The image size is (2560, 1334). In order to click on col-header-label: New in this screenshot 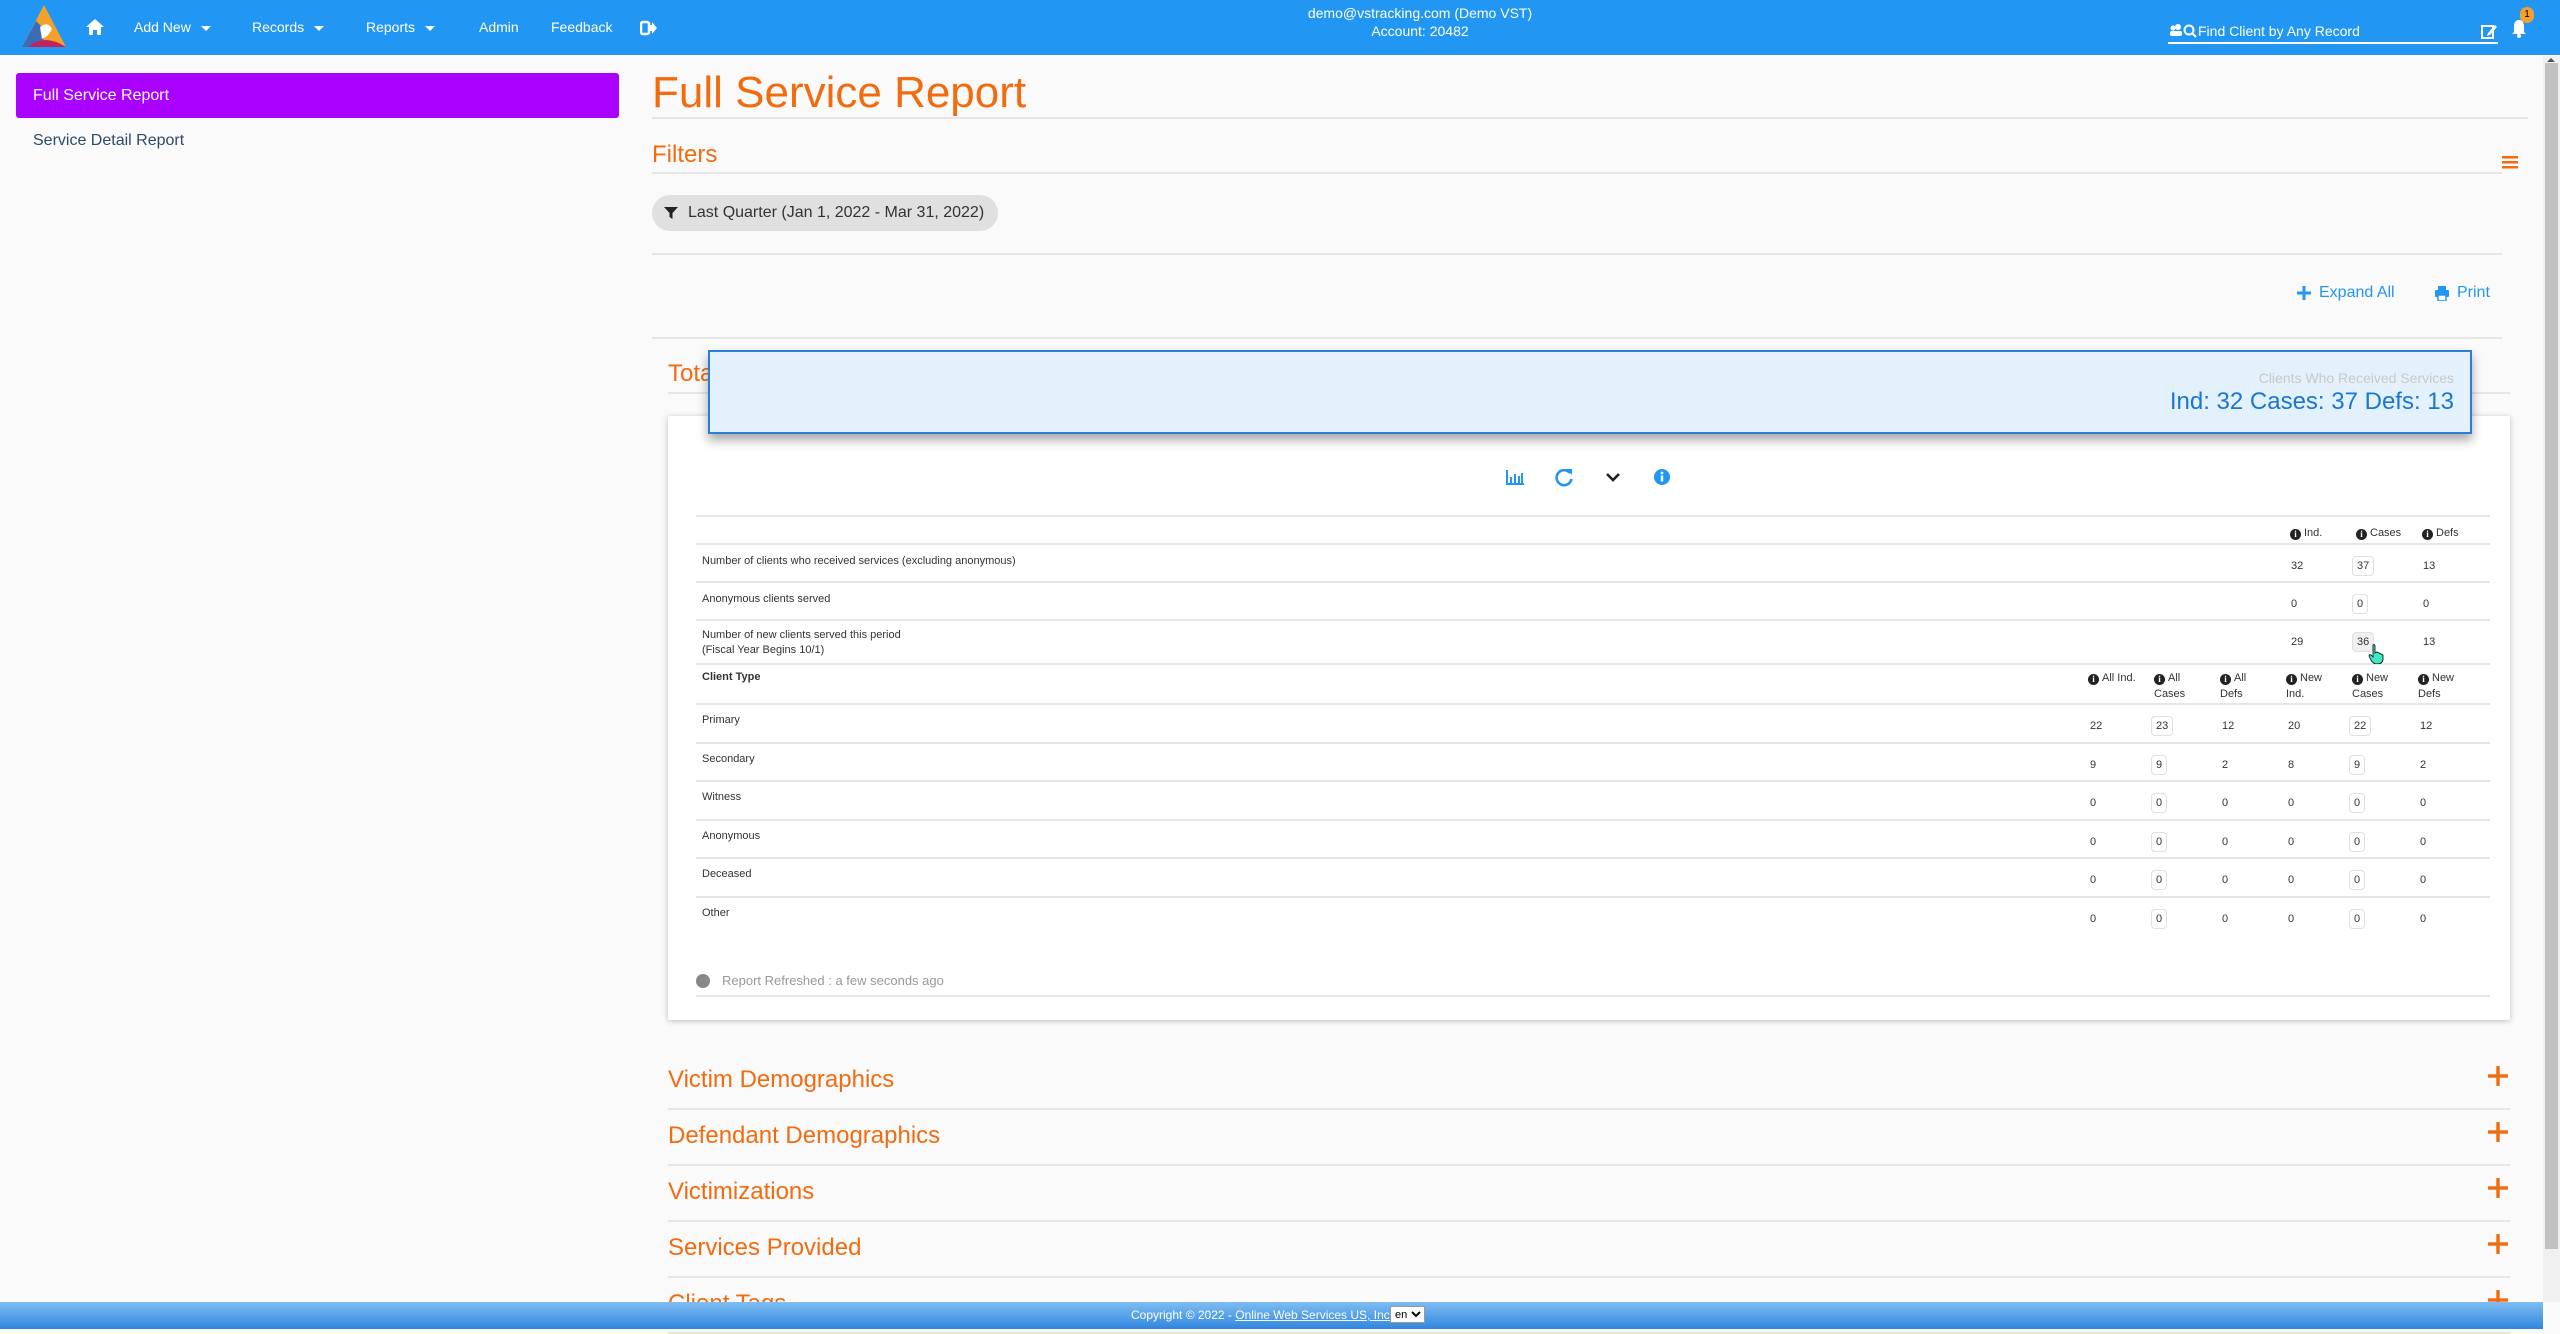, I will do `click(2443, 678)`.